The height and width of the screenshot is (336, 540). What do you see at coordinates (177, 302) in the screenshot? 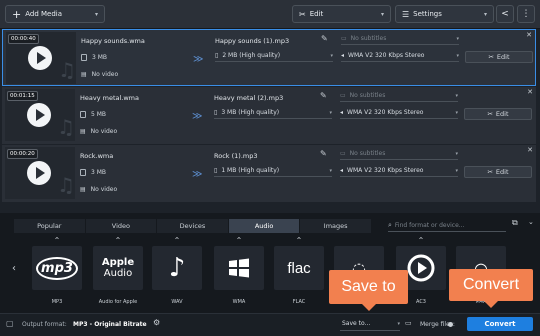
I see `format-caption: WAV` at bounding box center [177, 302].